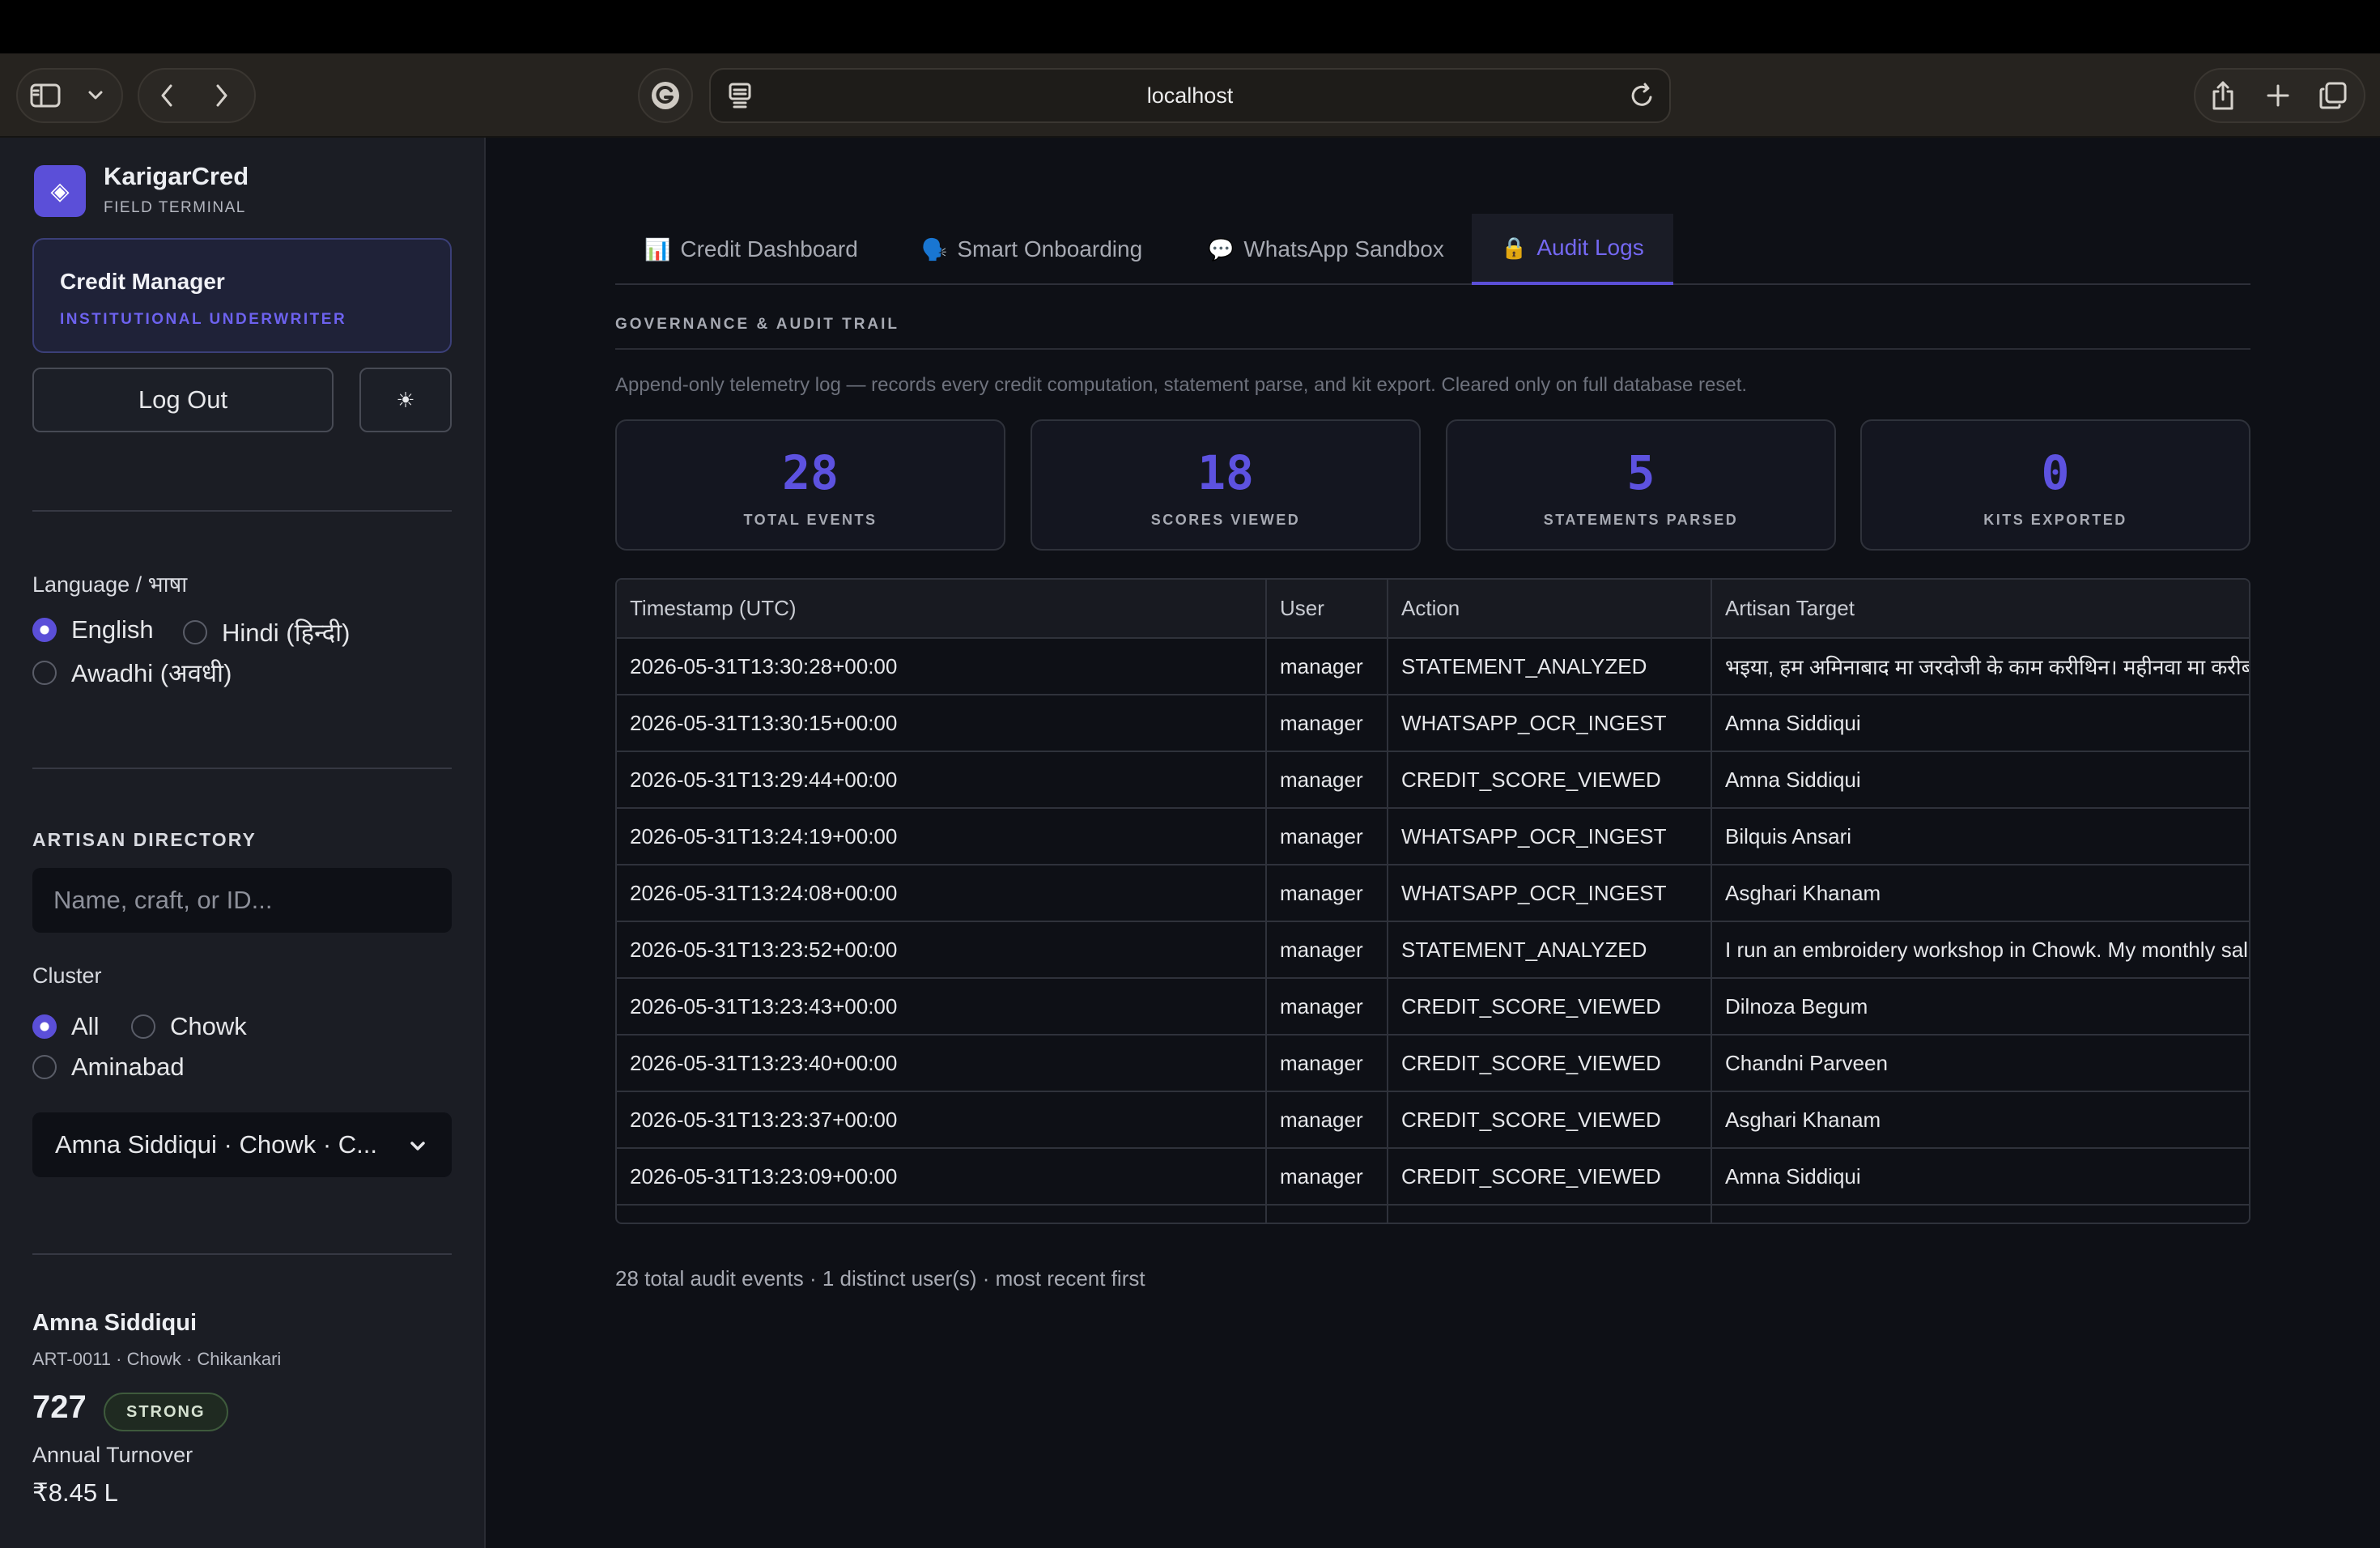  Describe the element at coordinates (405, 400) in the screenshot. I see `theme-toggle-button: ☀` at that location.